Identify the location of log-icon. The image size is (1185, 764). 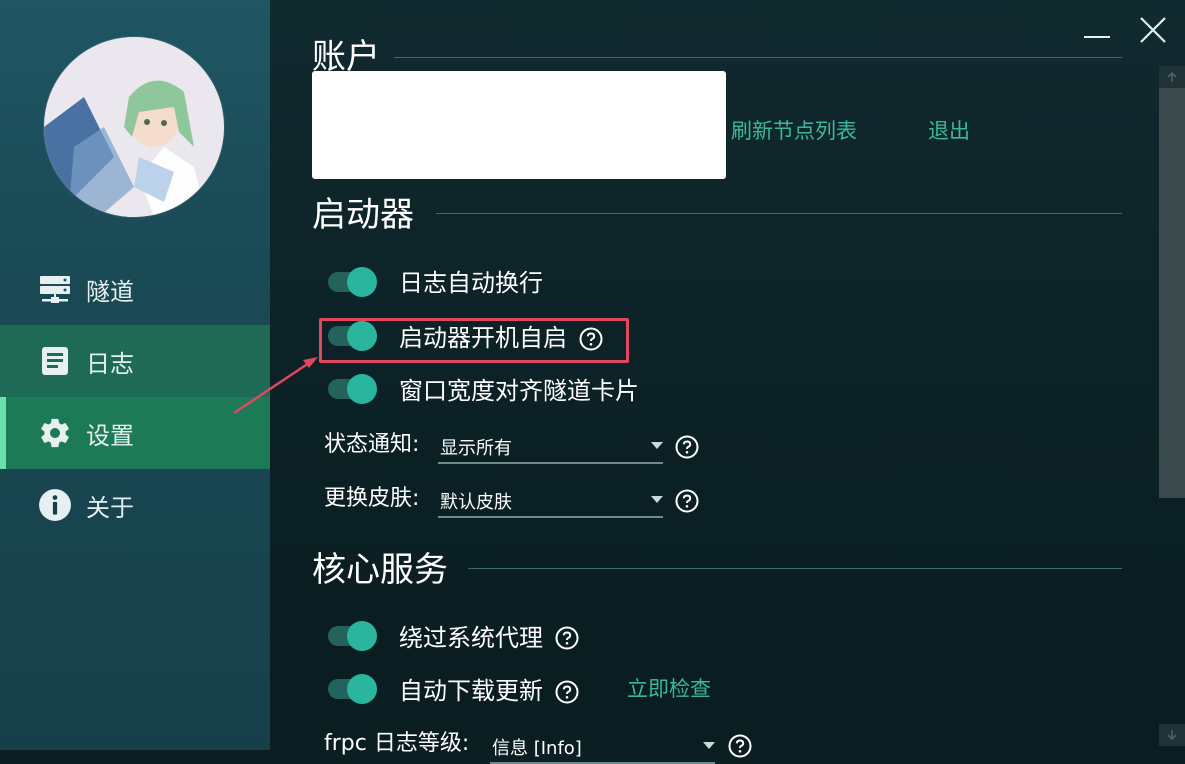
(55, 361).